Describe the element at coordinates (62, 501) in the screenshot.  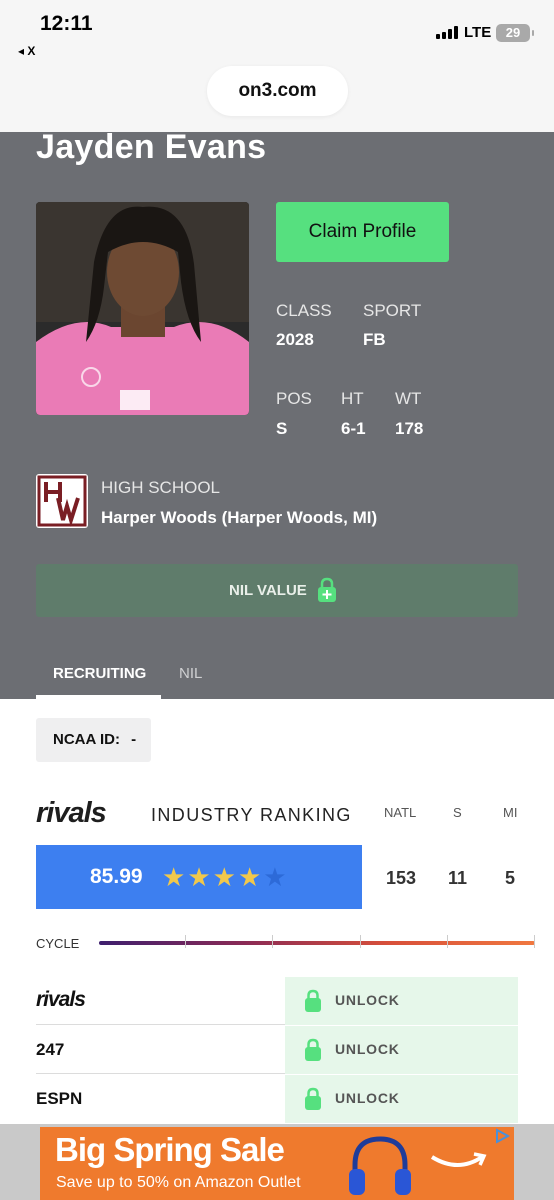
I see `school-logo` at that location.